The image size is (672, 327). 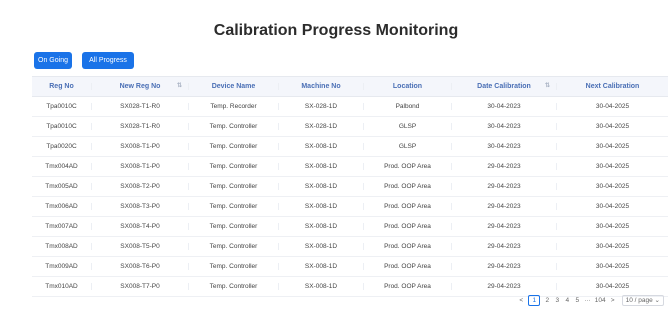 What do you see at coordinates (613, 300) in the screenshot?
I see `next-page-button: >` at bounding box center [613, 300].